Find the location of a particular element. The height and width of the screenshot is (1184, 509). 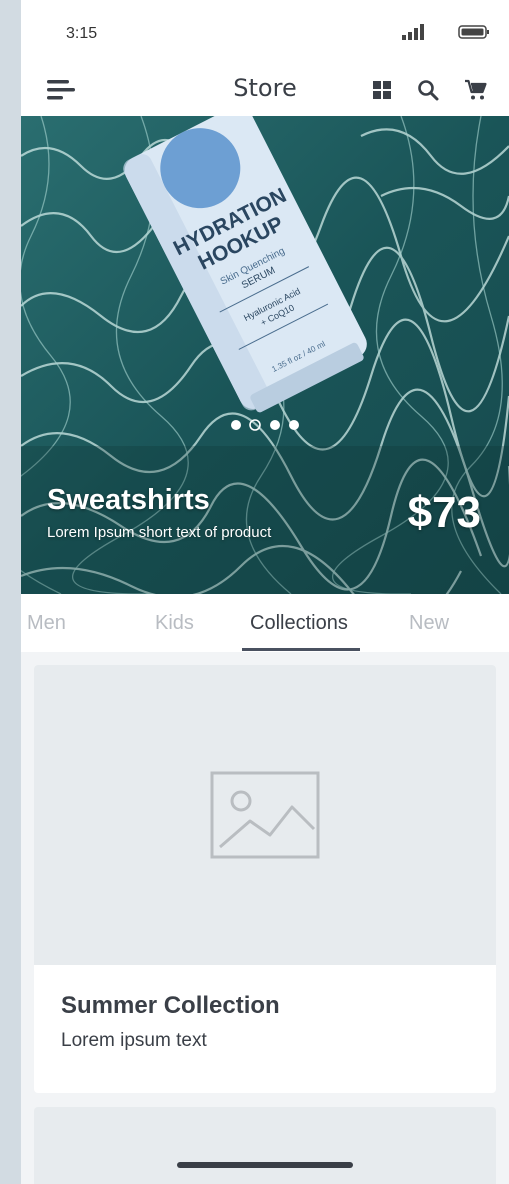

status-bar: 3:15 is located at coordinates (265, 33).